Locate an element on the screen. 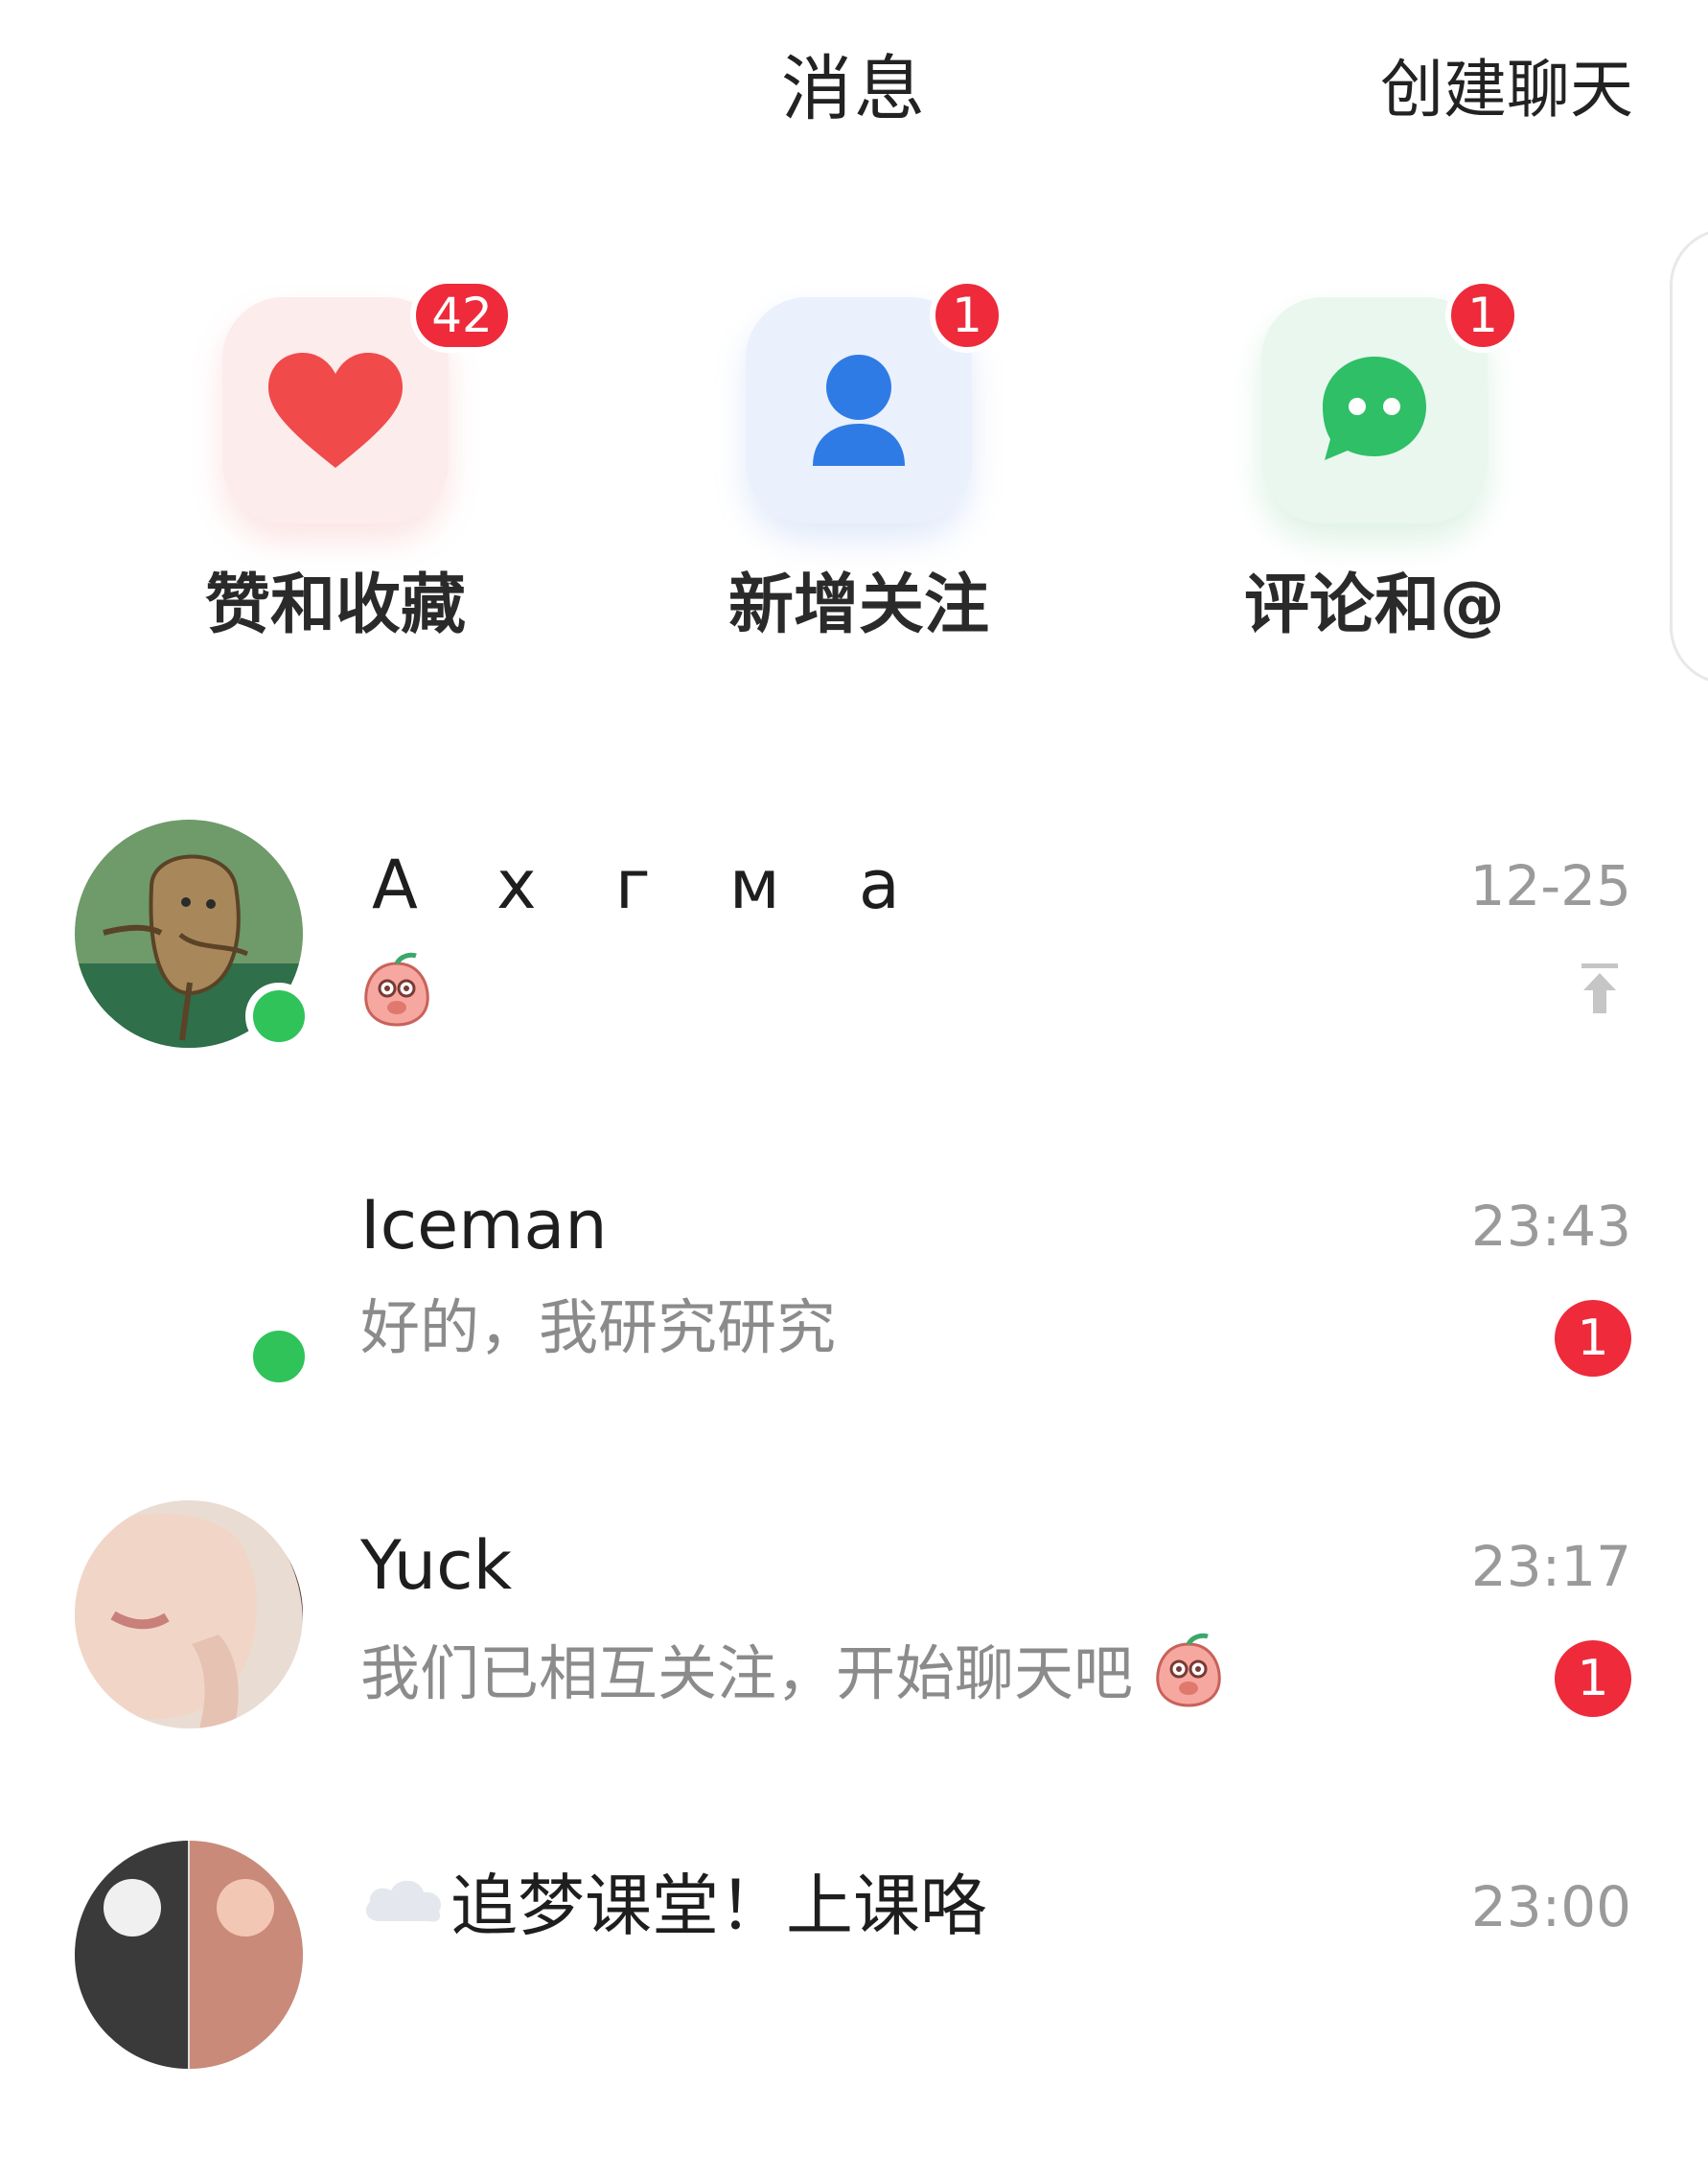 This screenshot has width=1708, height=2157. likes-label: 赞和收藏 is located at coordinates (335, 605).